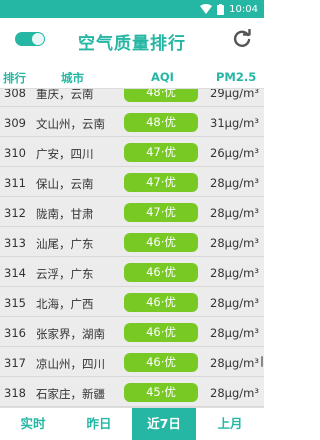  What do you see at coordinates (162, 77) in the screenshot?
I see `col-aqi: AQI` at bounding box center [162, 77].